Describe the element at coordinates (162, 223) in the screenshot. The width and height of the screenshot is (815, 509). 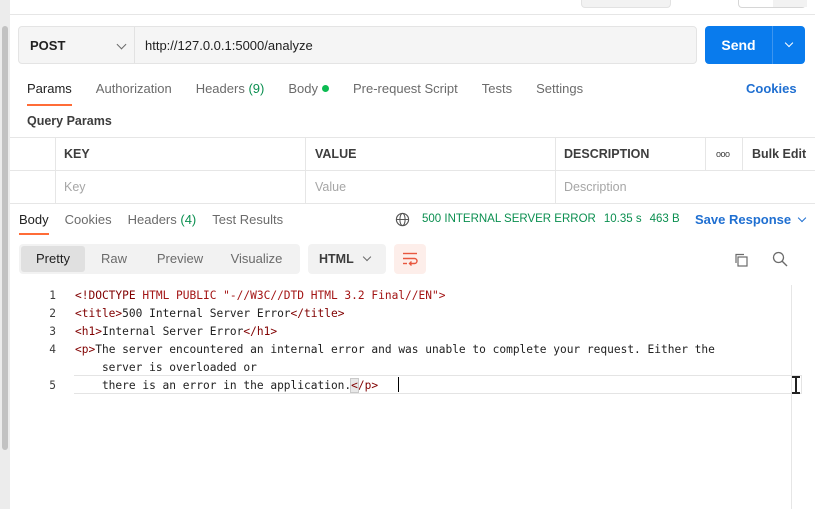
I see `tab-response-headers: Headers (4)` at that location.